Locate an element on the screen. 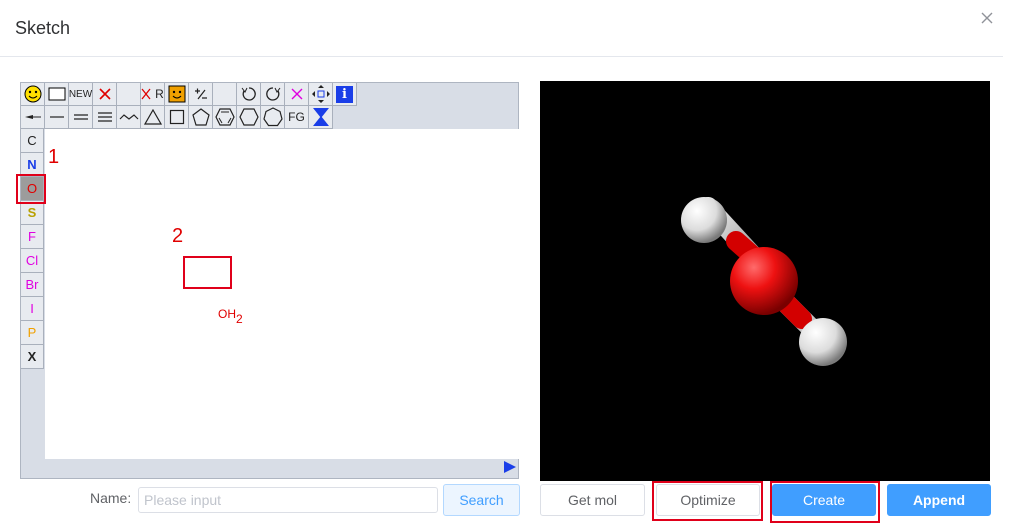 This screenshot has width=1009, height=530. atom-p-label: P is located at coordinates (32, 332).